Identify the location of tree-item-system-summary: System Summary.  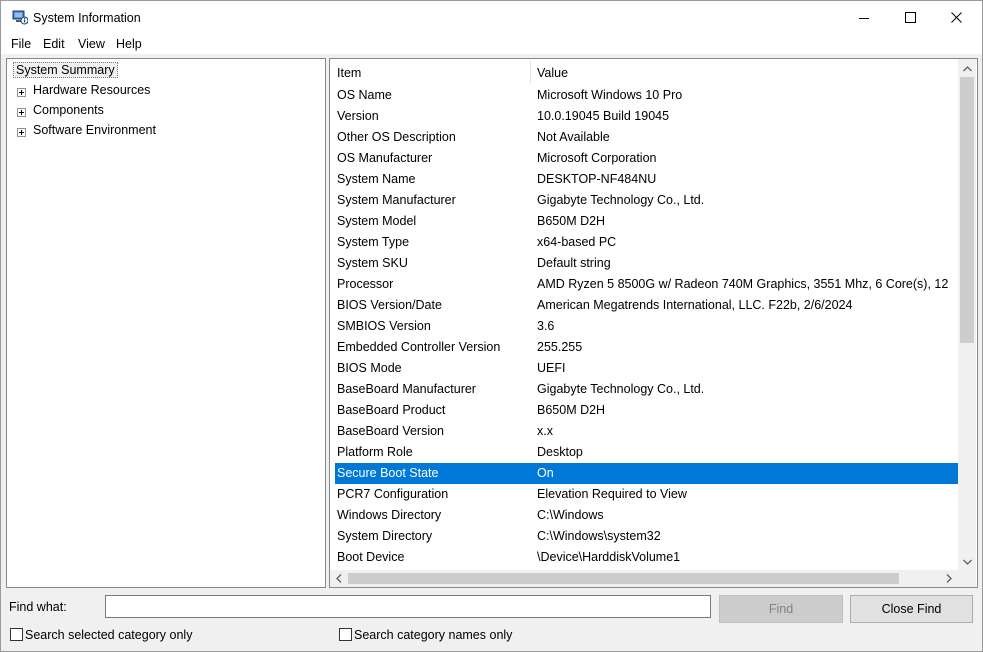
(157, 71).